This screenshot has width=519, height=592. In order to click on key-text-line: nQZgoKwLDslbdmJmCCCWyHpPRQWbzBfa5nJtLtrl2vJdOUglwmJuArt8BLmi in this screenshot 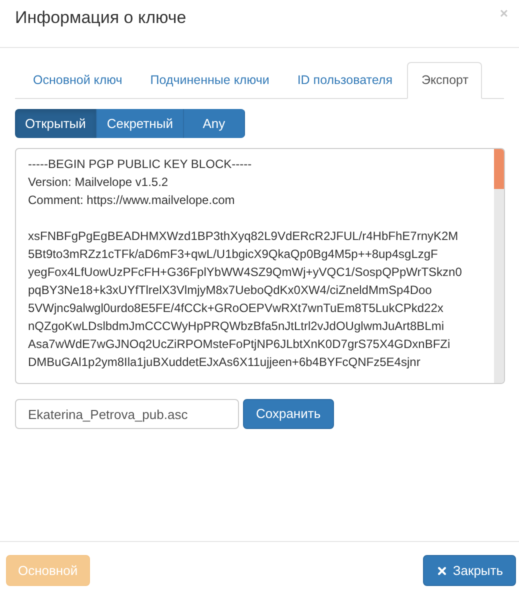, I will do `click(236, 326)`.